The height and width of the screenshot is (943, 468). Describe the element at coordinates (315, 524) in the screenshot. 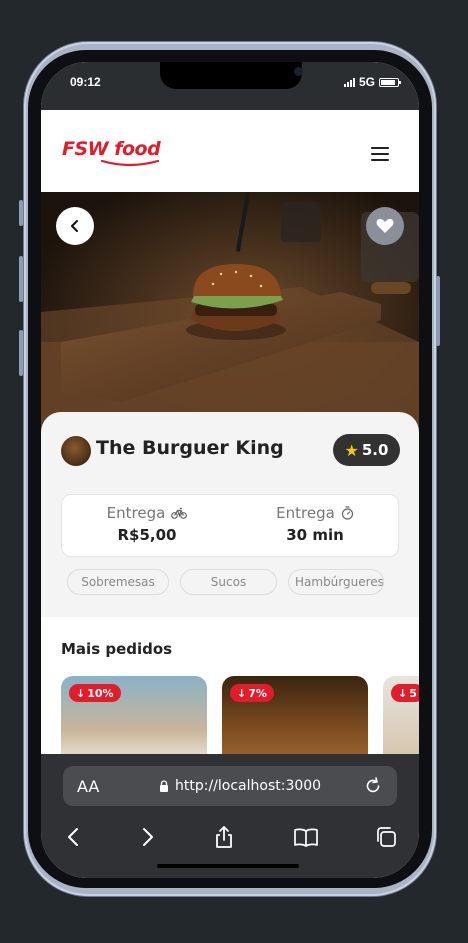

I see `delivery-time: Entrega 30 min` at that location.